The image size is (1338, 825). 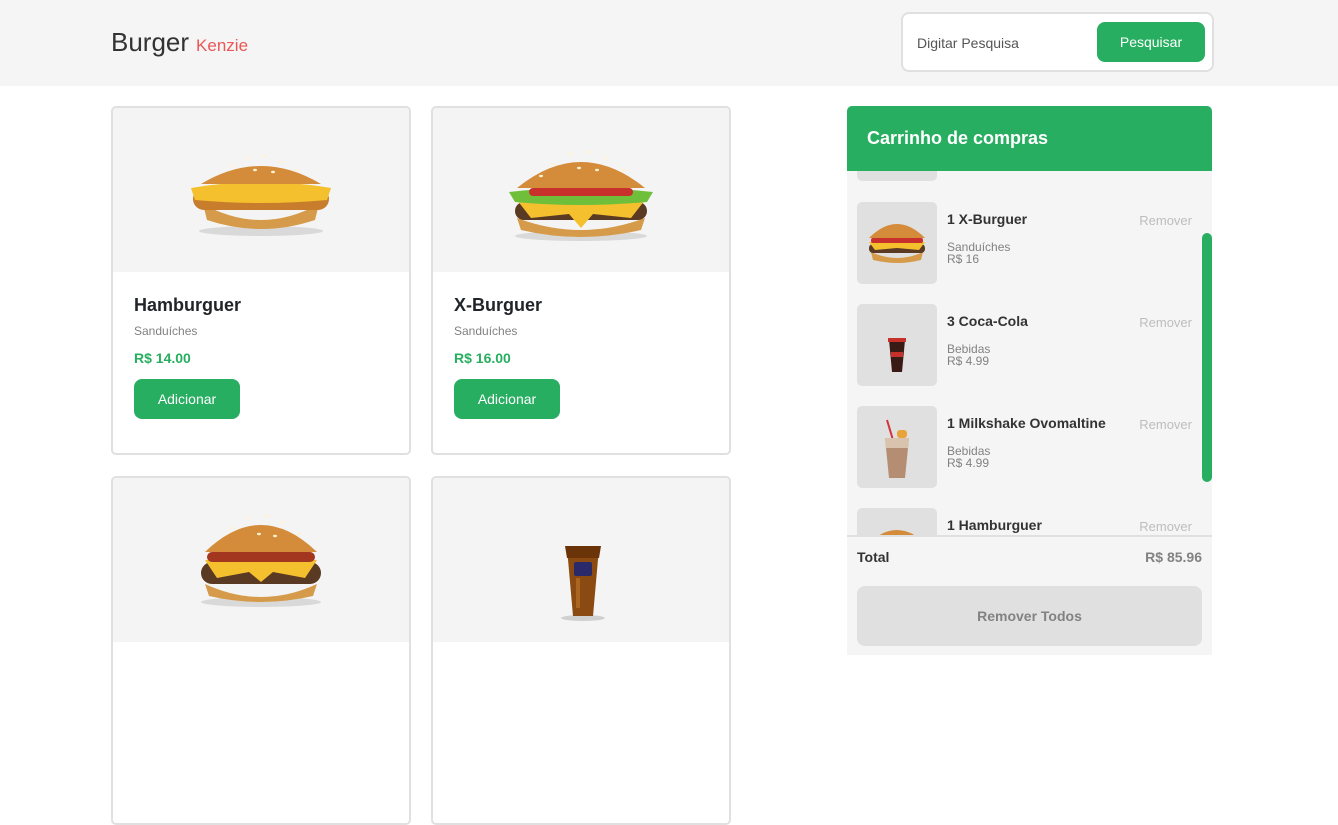 What do you see at coordinates (994, 525) in the screenshot?
I see `cart-item-name: 1 Hamburguer` at bounding box center [994, 525].